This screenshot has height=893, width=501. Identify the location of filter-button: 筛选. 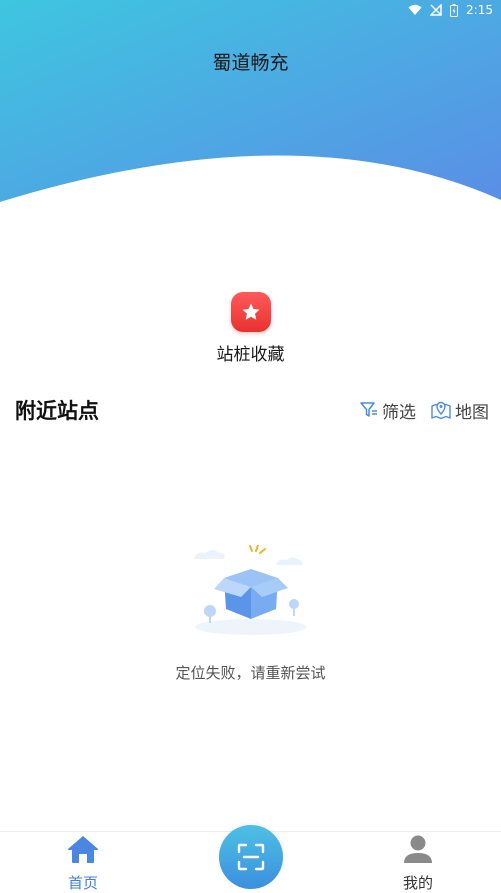
(387, 410).